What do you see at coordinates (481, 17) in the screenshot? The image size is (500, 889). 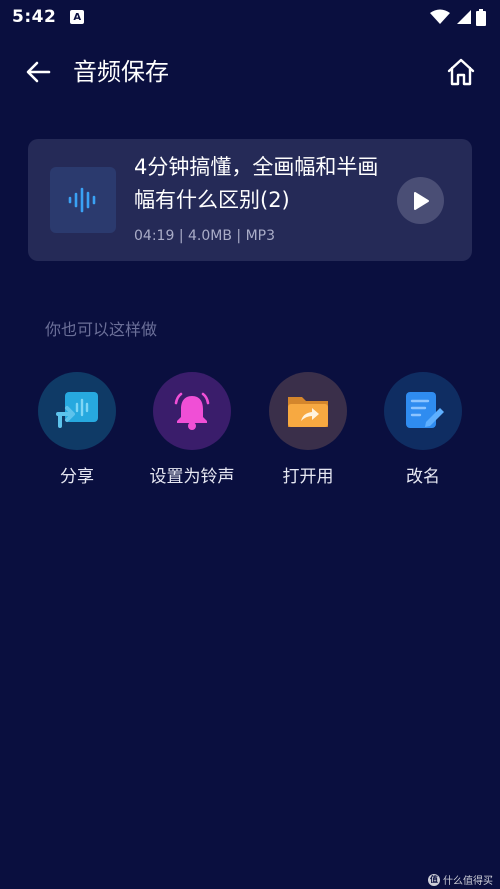 I see `battery-icon` at bounding box center [481, 17].